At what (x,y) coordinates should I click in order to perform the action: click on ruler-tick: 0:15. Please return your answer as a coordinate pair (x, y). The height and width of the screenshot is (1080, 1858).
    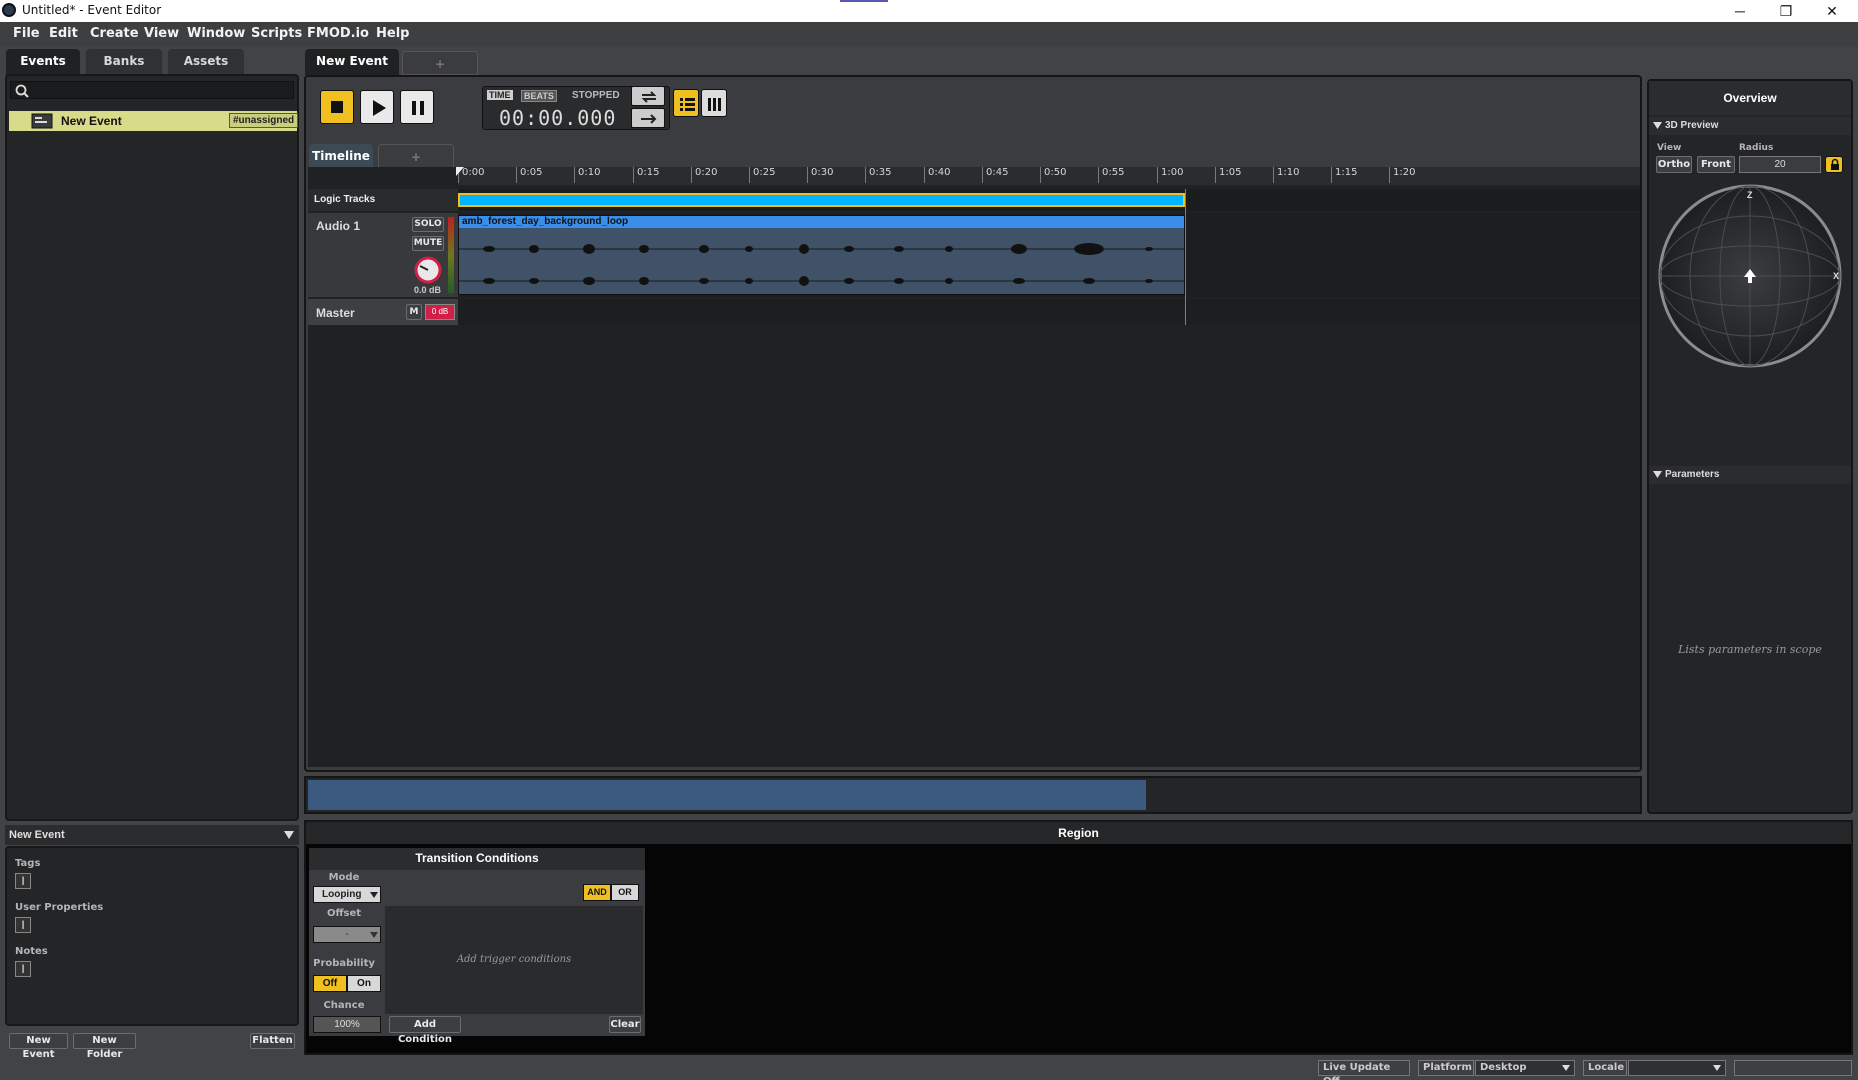
    Looking at the image, I should click on (646, 175).